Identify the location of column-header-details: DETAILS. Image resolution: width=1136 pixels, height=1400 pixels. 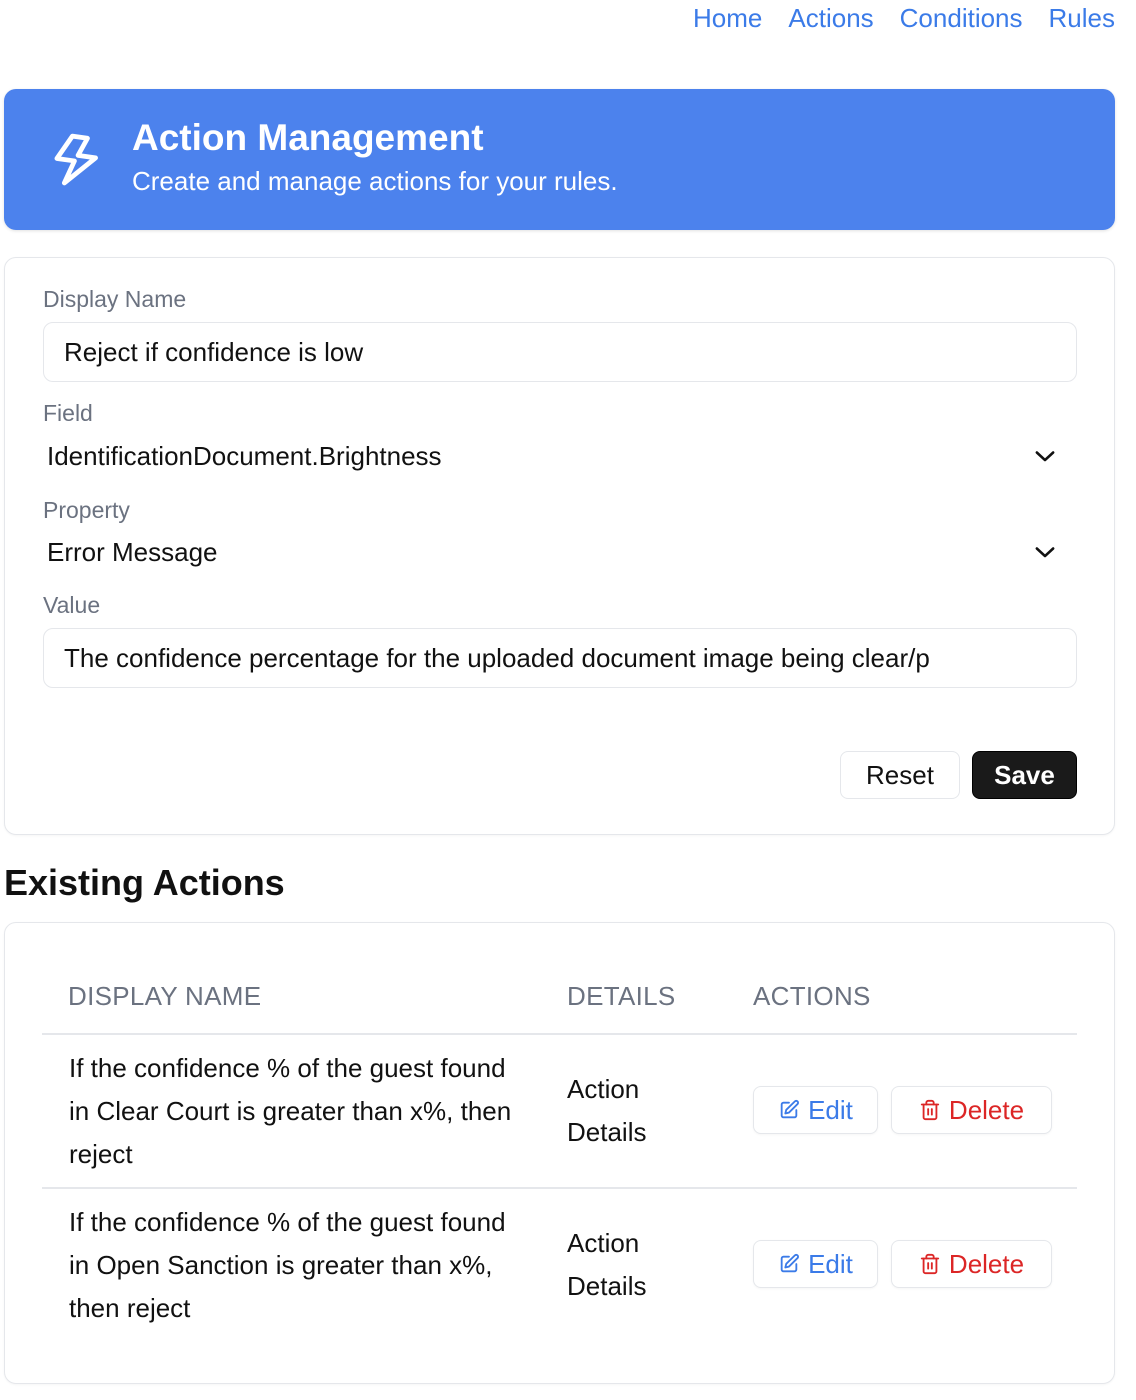
(621, 996).